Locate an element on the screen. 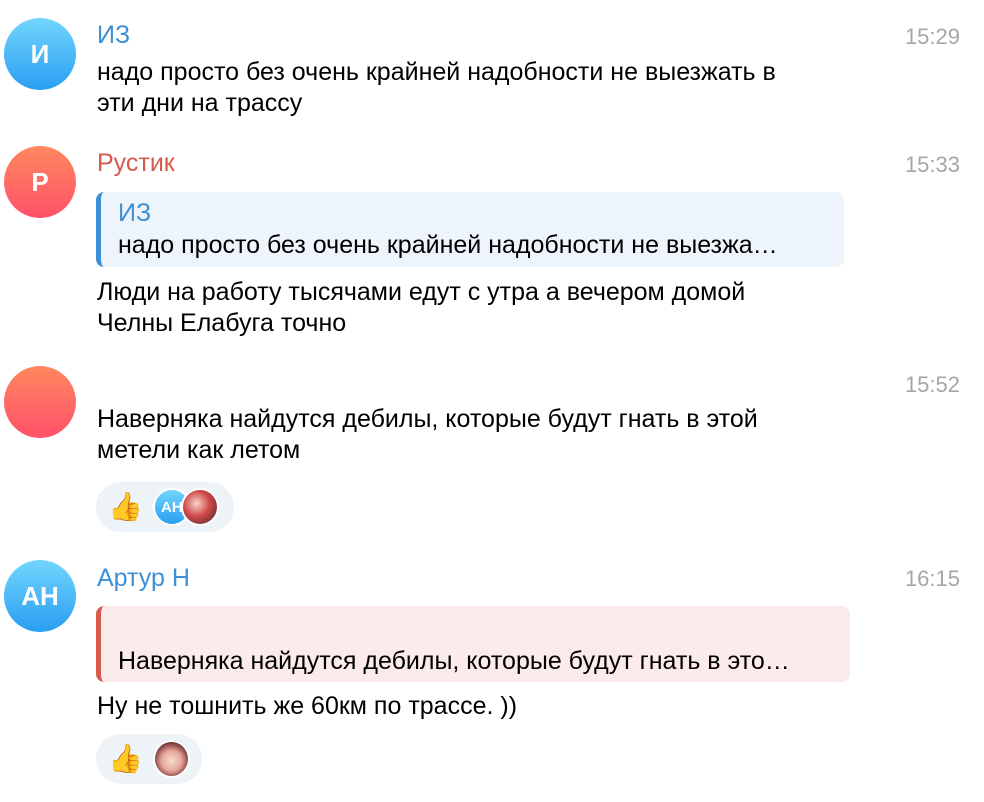  message-time: 15:33 is located at coordinates (932, 164).